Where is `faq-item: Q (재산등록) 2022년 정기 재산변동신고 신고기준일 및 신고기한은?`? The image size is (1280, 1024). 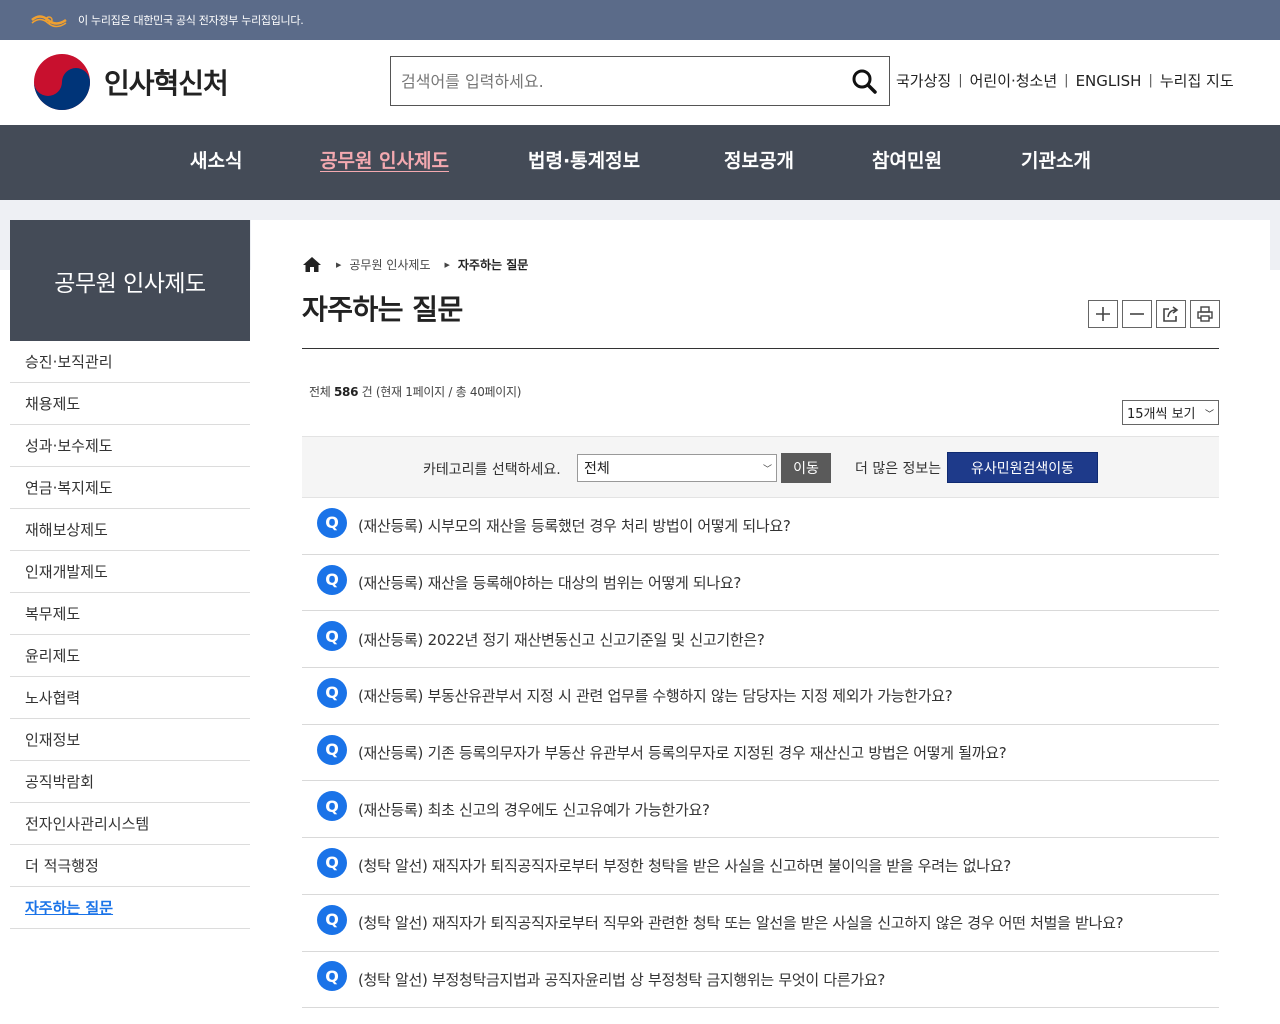 faq-item: Q (재산등록) 2022년 정기 재산변동신고 신고기준일 및 신고기한은? is located at coordinates (760, 640).